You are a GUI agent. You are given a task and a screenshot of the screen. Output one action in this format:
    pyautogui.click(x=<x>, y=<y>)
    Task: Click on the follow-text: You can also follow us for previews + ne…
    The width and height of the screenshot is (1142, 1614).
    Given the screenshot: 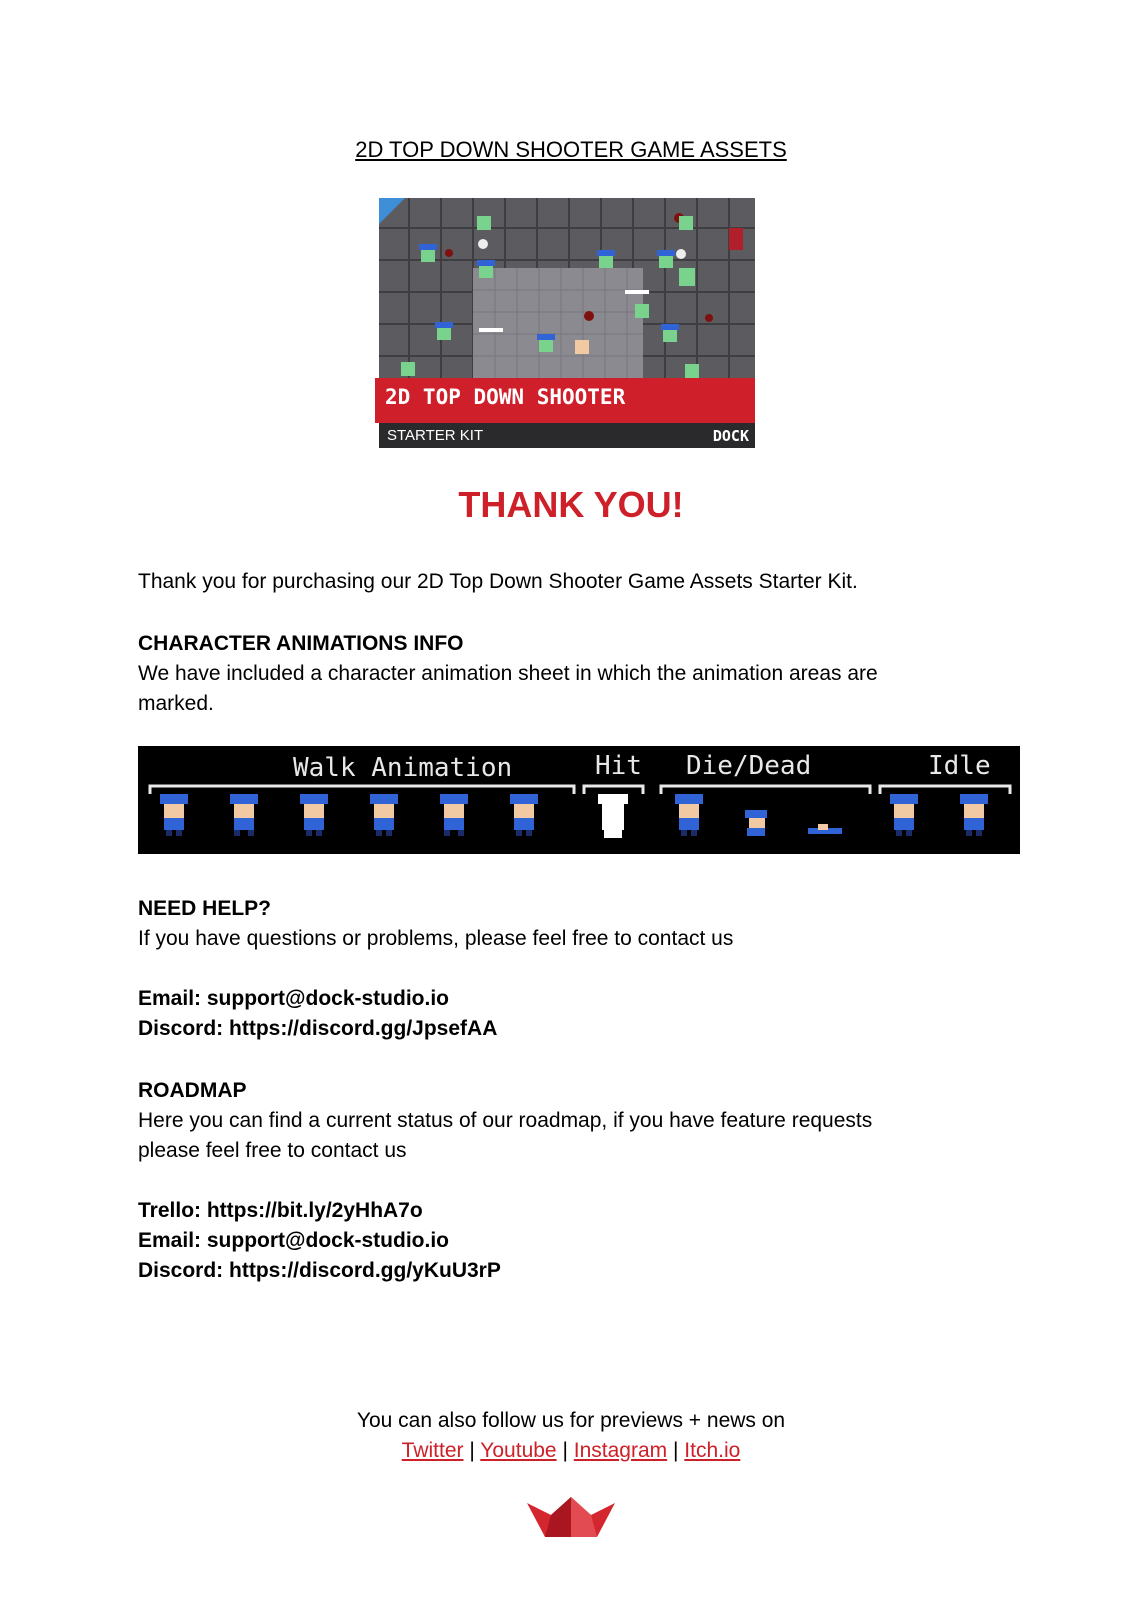 What is the action you would take?
    pyautogui.click(x=571, y=1420)
    